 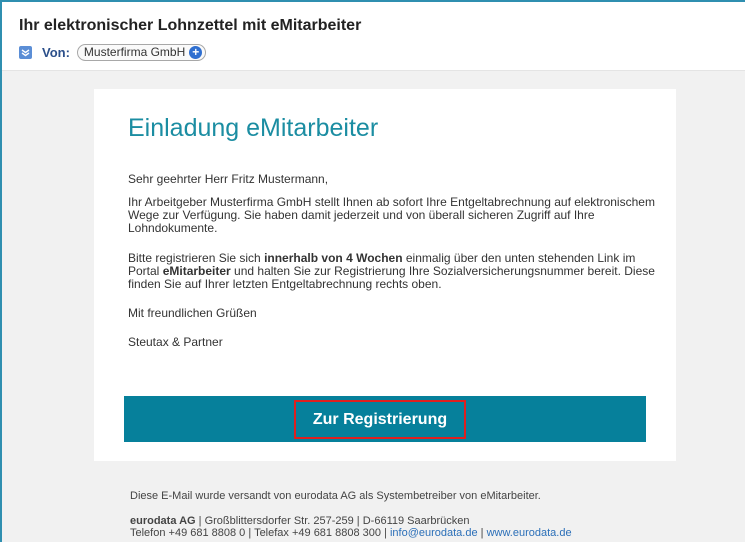 I want to click on from-row: Von: Musterfirma GmbH +, so click(x=113, y=52).